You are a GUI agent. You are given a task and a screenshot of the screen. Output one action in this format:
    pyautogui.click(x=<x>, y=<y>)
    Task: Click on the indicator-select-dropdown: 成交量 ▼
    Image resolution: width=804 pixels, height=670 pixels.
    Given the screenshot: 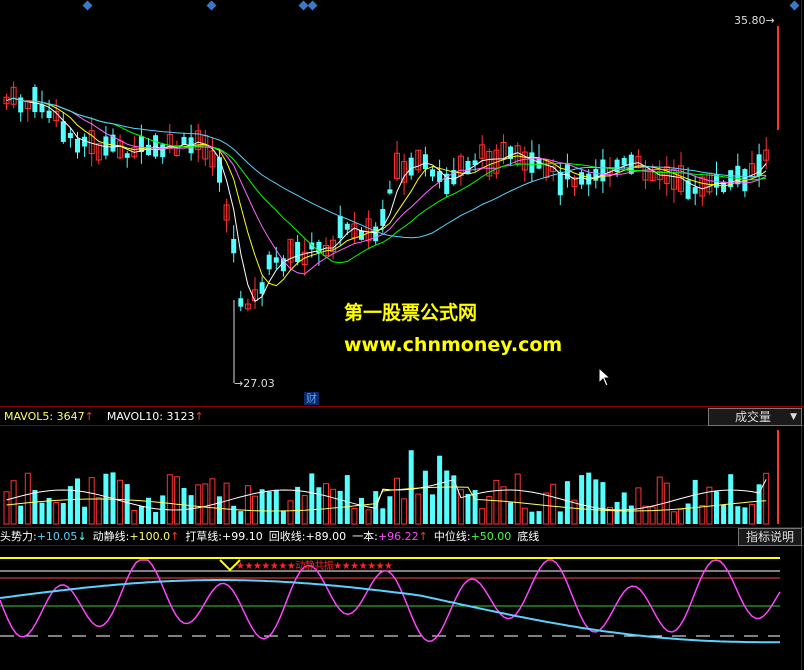 What is the action you would take?
    pyautogui.click(x=755, y=417)
    